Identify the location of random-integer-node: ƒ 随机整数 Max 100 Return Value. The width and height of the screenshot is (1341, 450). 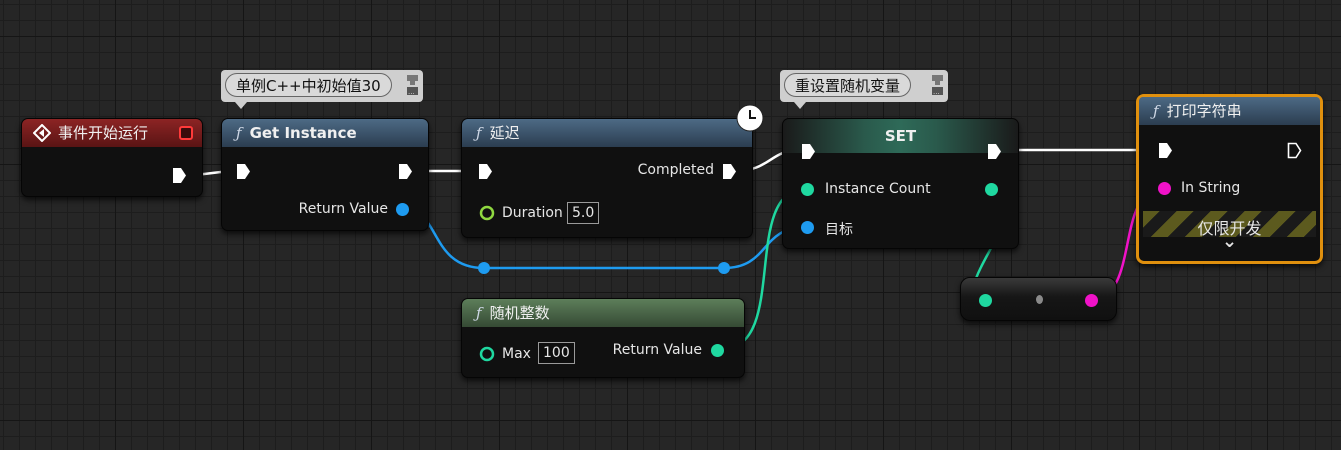
(603, 338).